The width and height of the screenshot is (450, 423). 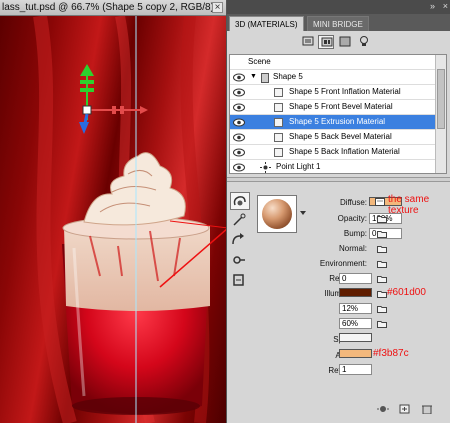 What do you see at coordinates (432, 6) in the screenshot?
I see `collapse-icon: »` at bounding box center [432, 6].